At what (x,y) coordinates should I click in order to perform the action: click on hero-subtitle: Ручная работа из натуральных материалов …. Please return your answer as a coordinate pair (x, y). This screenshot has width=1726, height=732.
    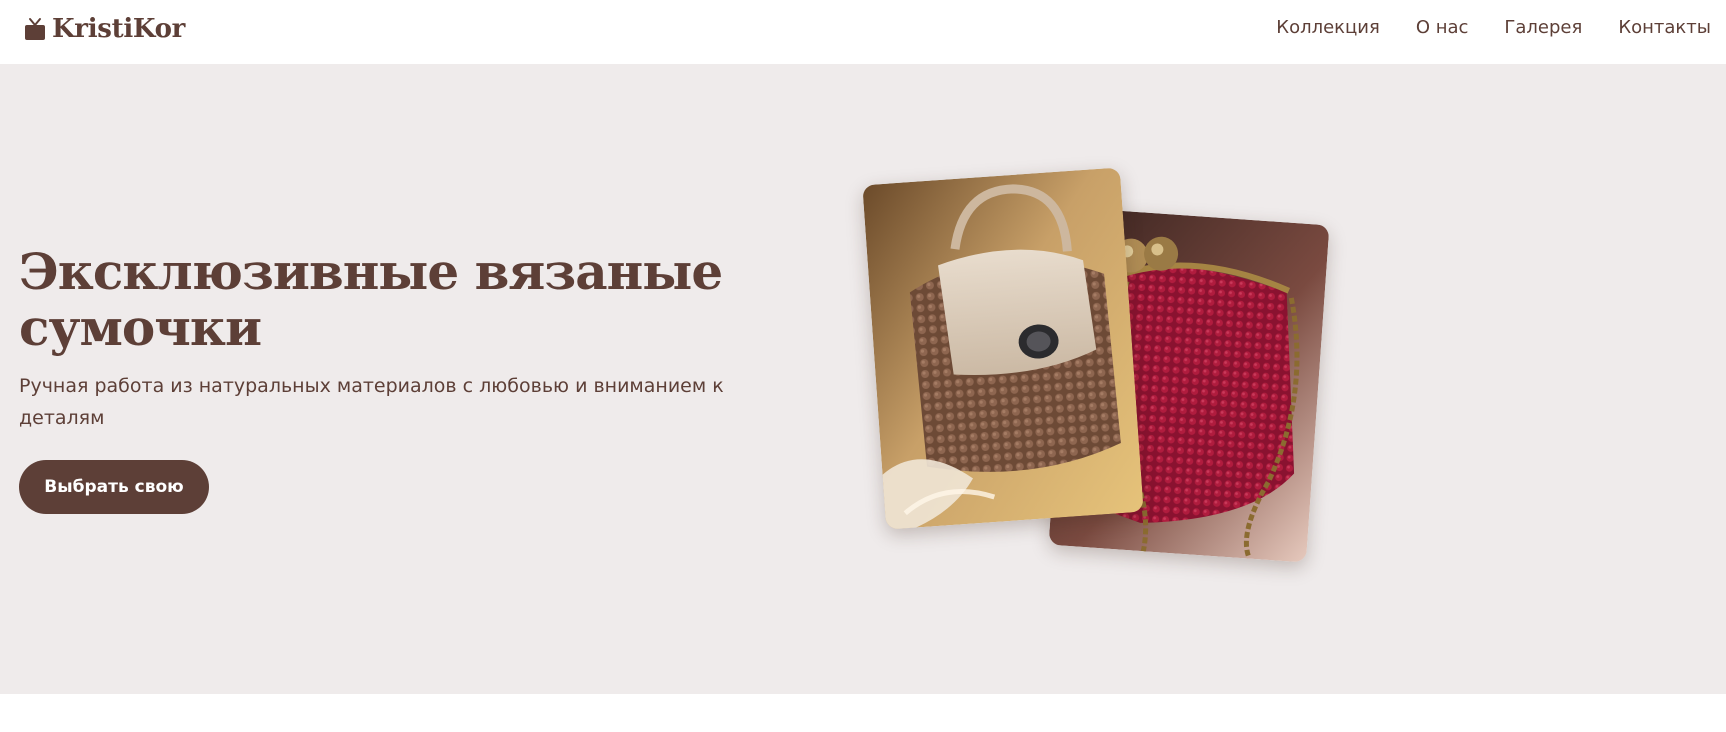
    Looking at the image, I should click on (371, 402).